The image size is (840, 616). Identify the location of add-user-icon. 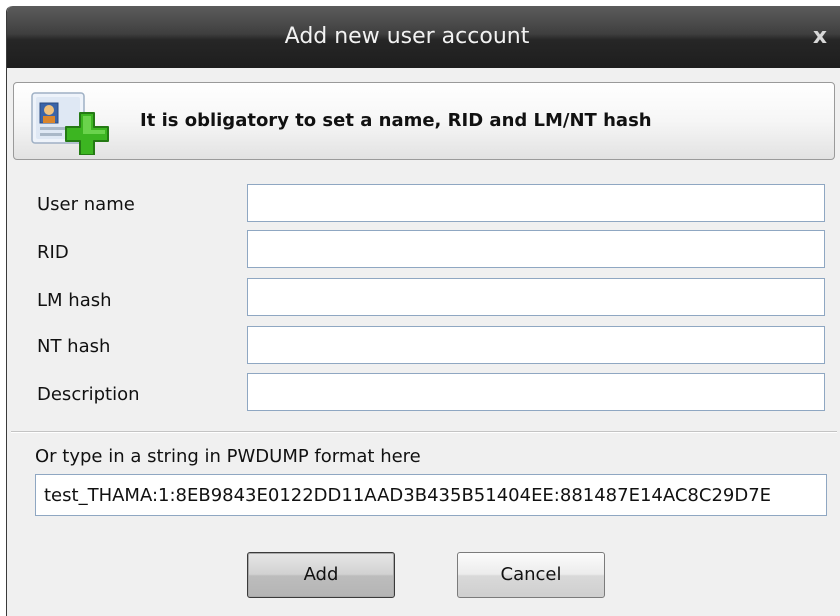
(70, 123).